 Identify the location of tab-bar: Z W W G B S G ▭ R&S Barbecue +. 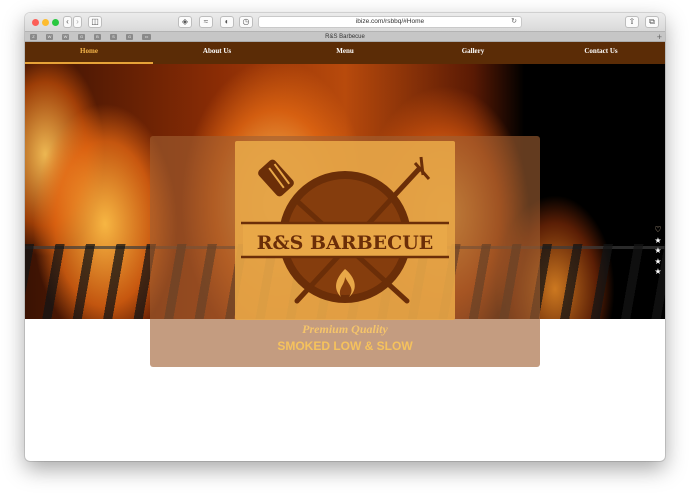
(345, 36).